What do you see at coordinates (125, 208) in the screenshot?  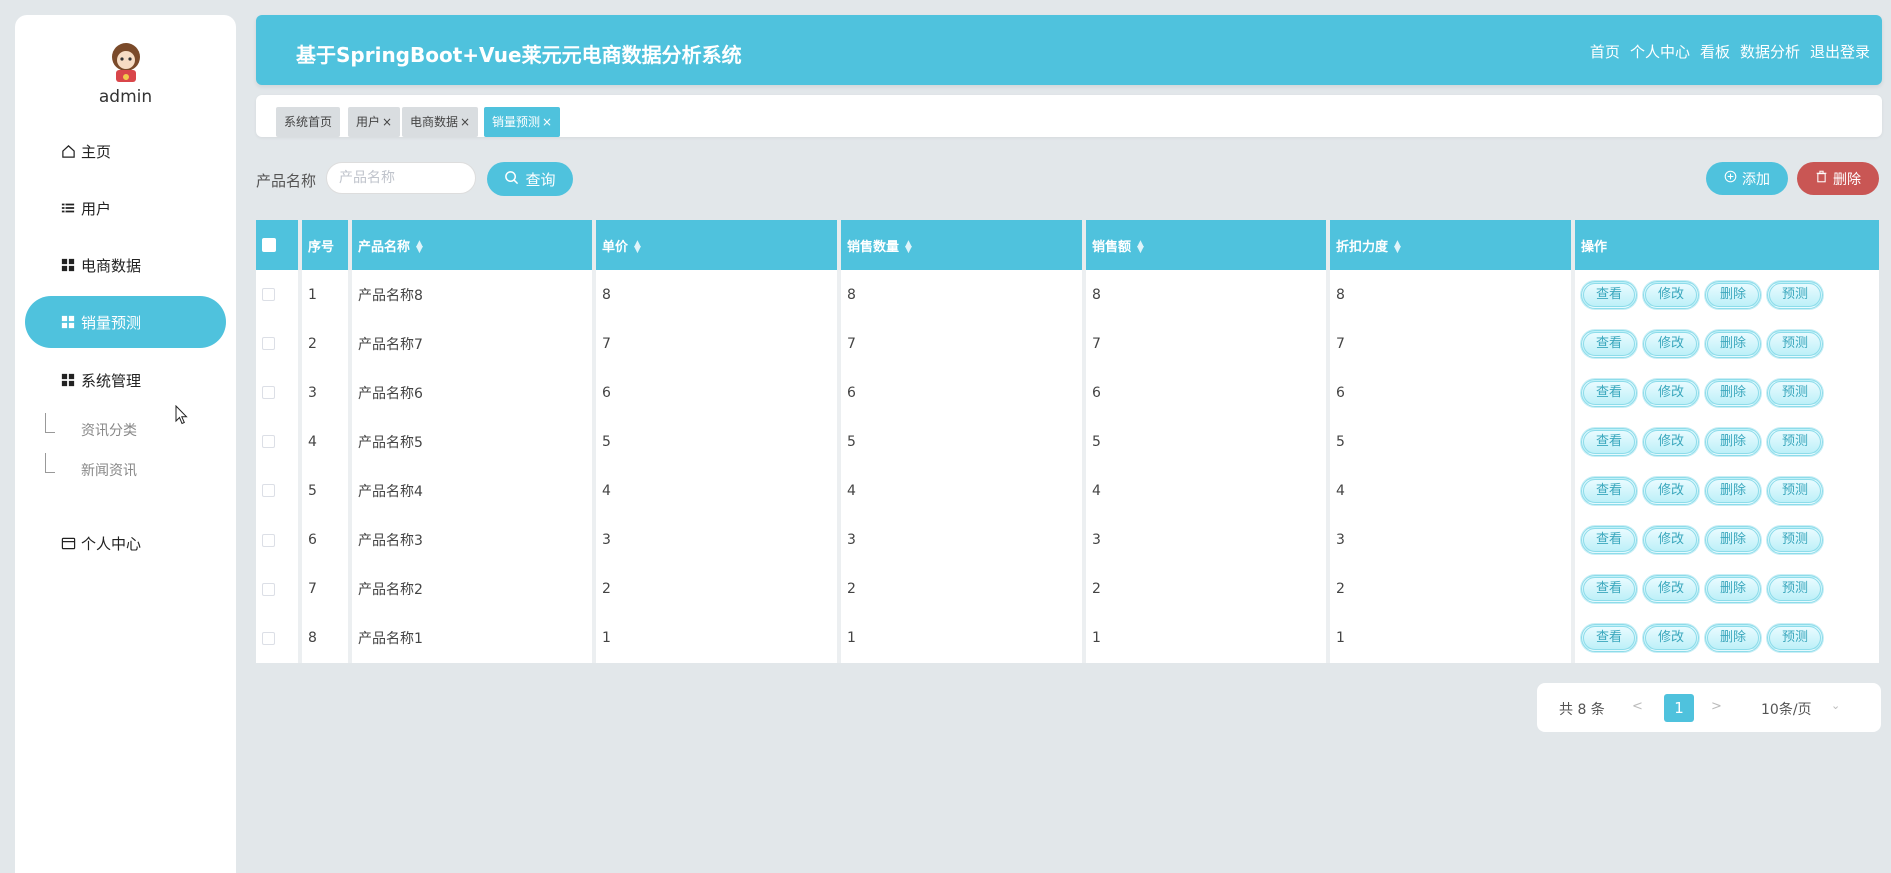 I see `sidebar-item-users: 用户` at bounding box center [125, 208].